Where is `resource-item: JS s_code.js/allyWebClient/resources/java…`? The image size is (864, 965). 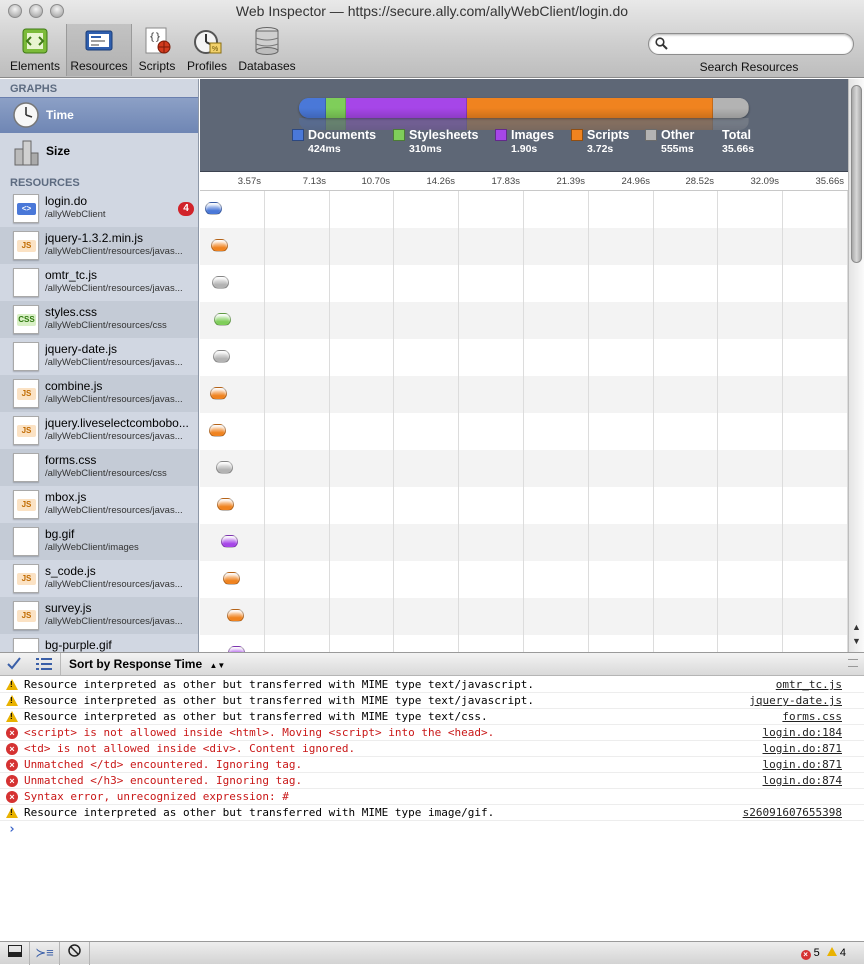 resource-item: JS s_code.js/allyWebClient/resources/java… is located at coordinates (99, 578).